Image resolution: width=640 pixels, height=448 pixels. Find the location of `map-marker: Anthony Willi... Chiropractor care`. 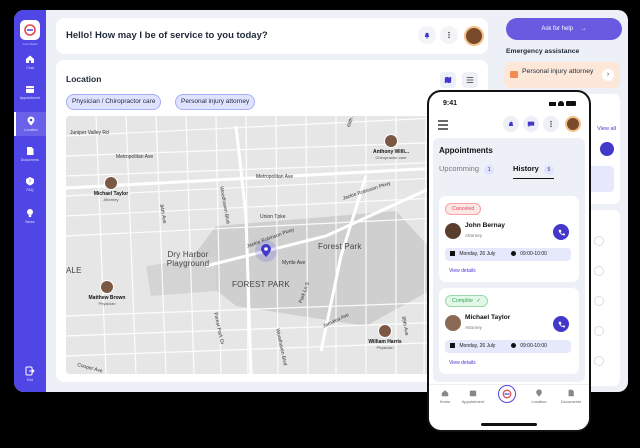

map-marker: Anthony Willi... Chiropractor care is located at coordinates (391, 147).